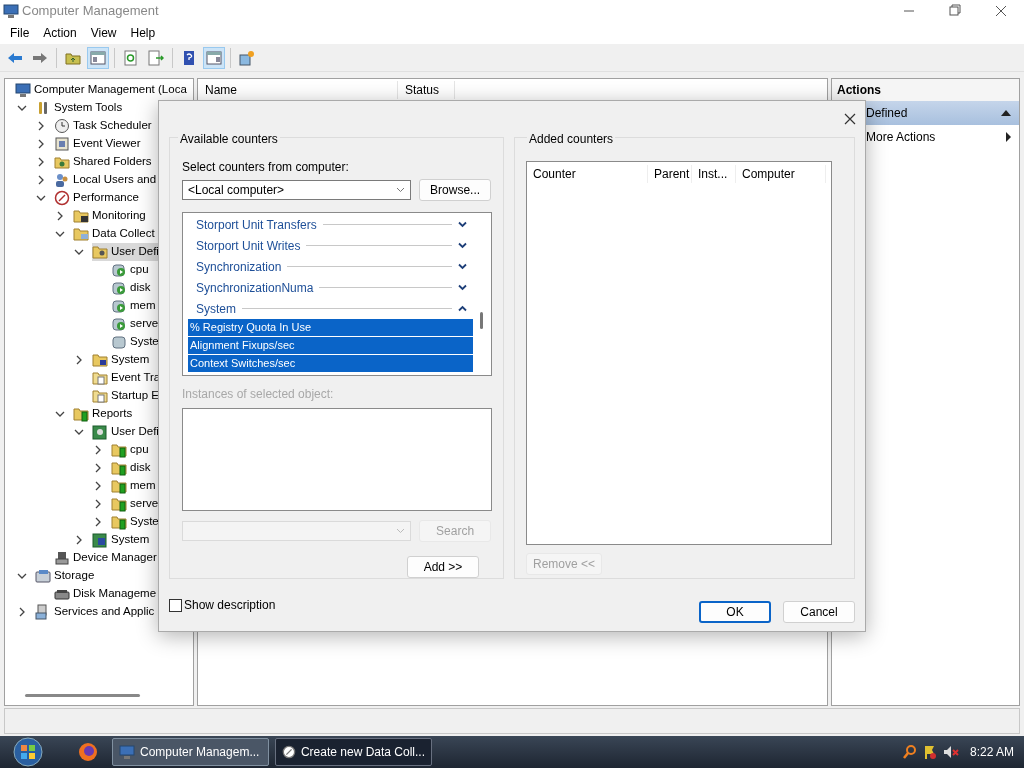  I want to click on column-header: Status, so click(426, 89).